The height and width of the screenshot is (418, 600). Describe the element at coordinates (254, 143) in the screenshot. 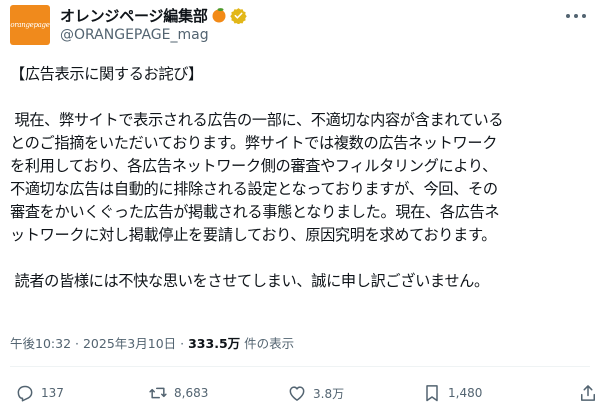

I see `post-line: とのご指摘をいただいております。弊サイトでは複数の広告ネットワーク` at that location.